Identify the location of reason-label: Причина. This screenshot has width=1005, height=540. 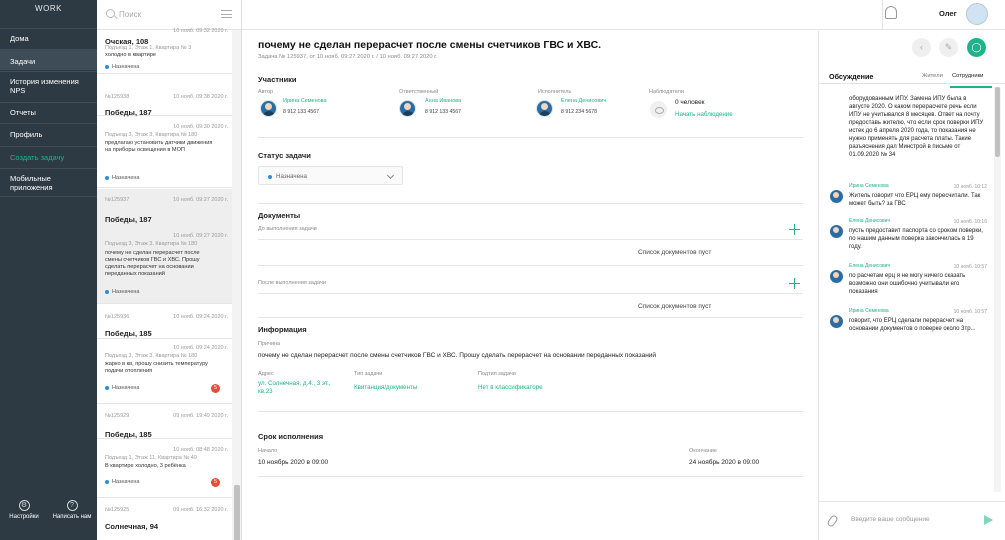
(269, 344).